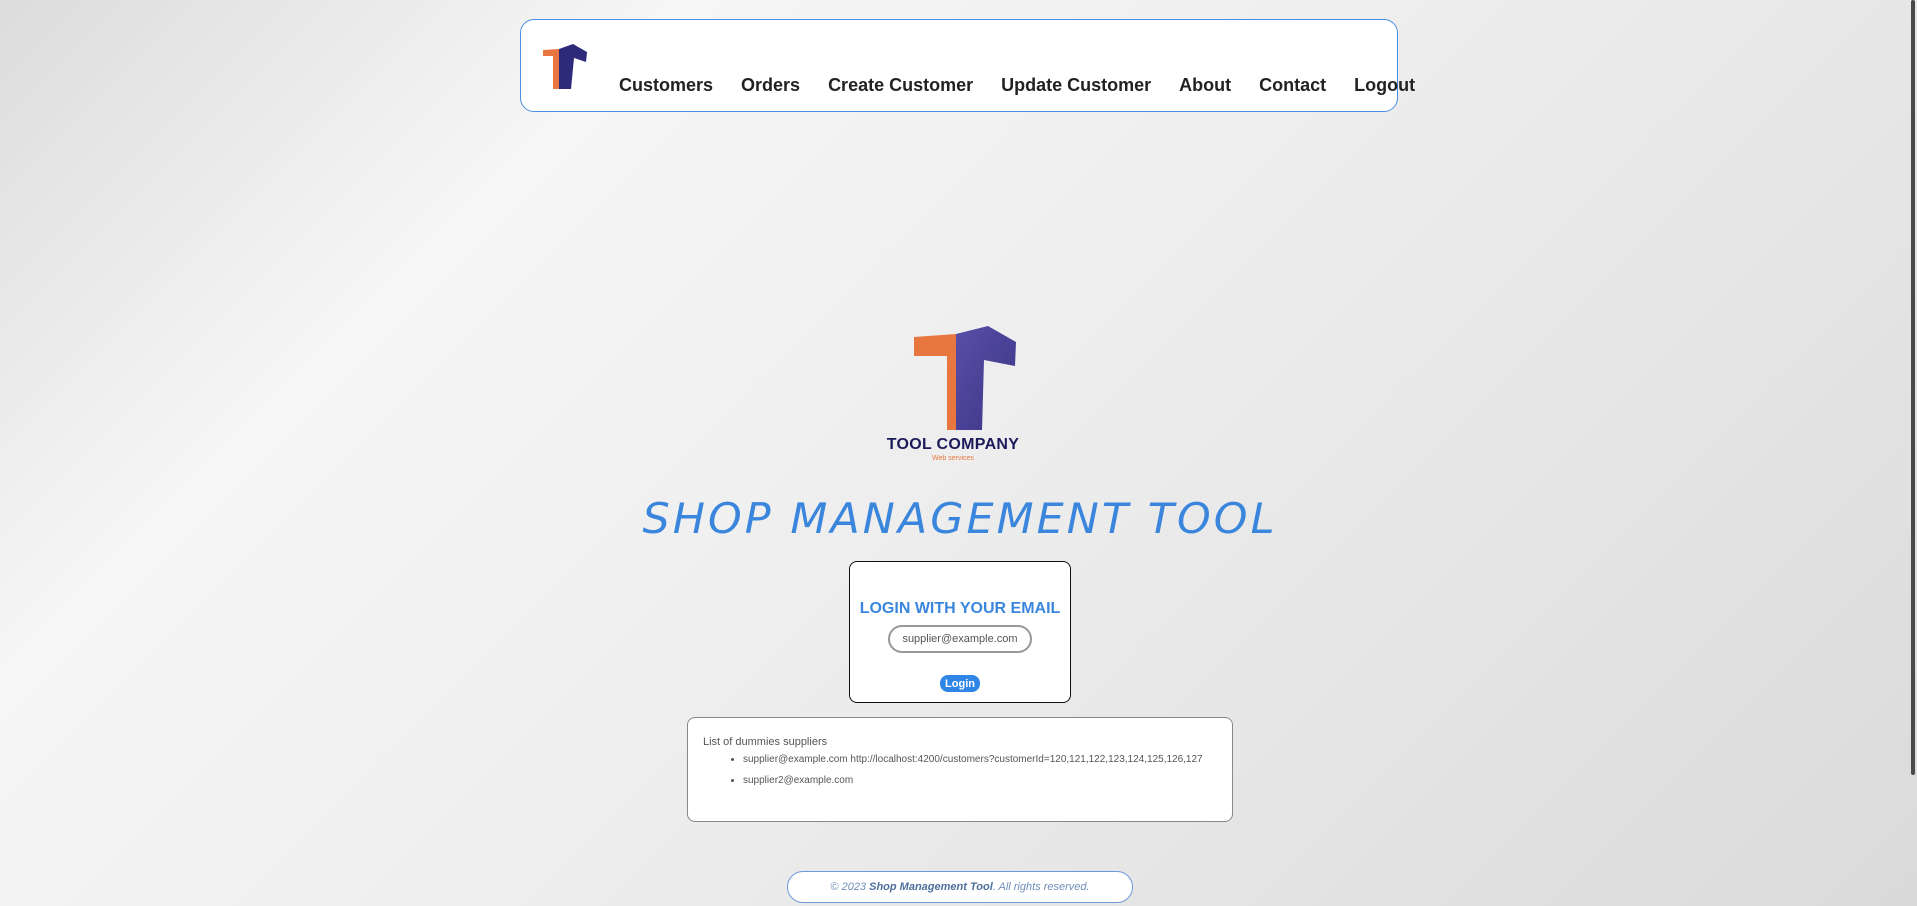 The width and height of the screenshot is (1917, 906). What do you see at coordinates (1292, 85) in the screenshot?
I see `nav-link-contact: Contact` at bounding box center [1292, 85].